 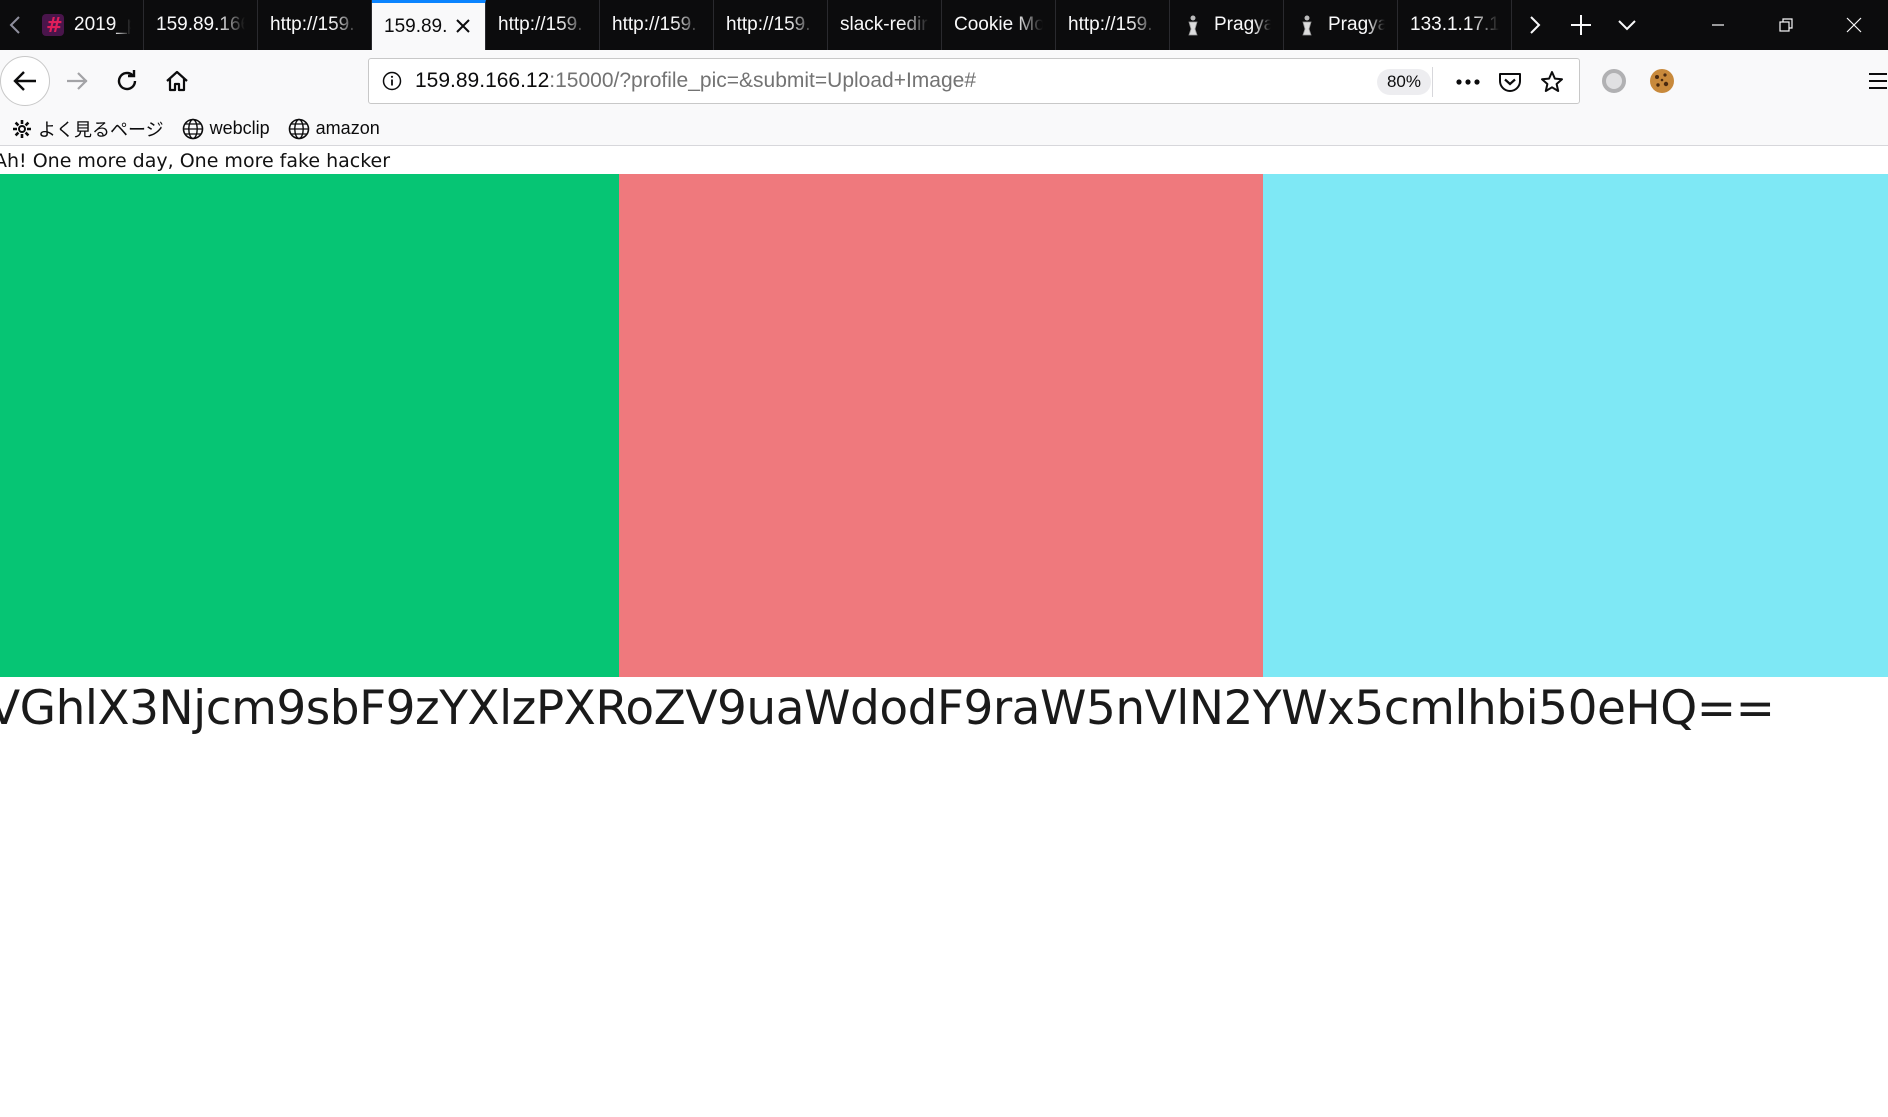 What do you see at coordinates (53, 25) in the screenshot?
I see `slack-icon` at bounding box center [53, 25].